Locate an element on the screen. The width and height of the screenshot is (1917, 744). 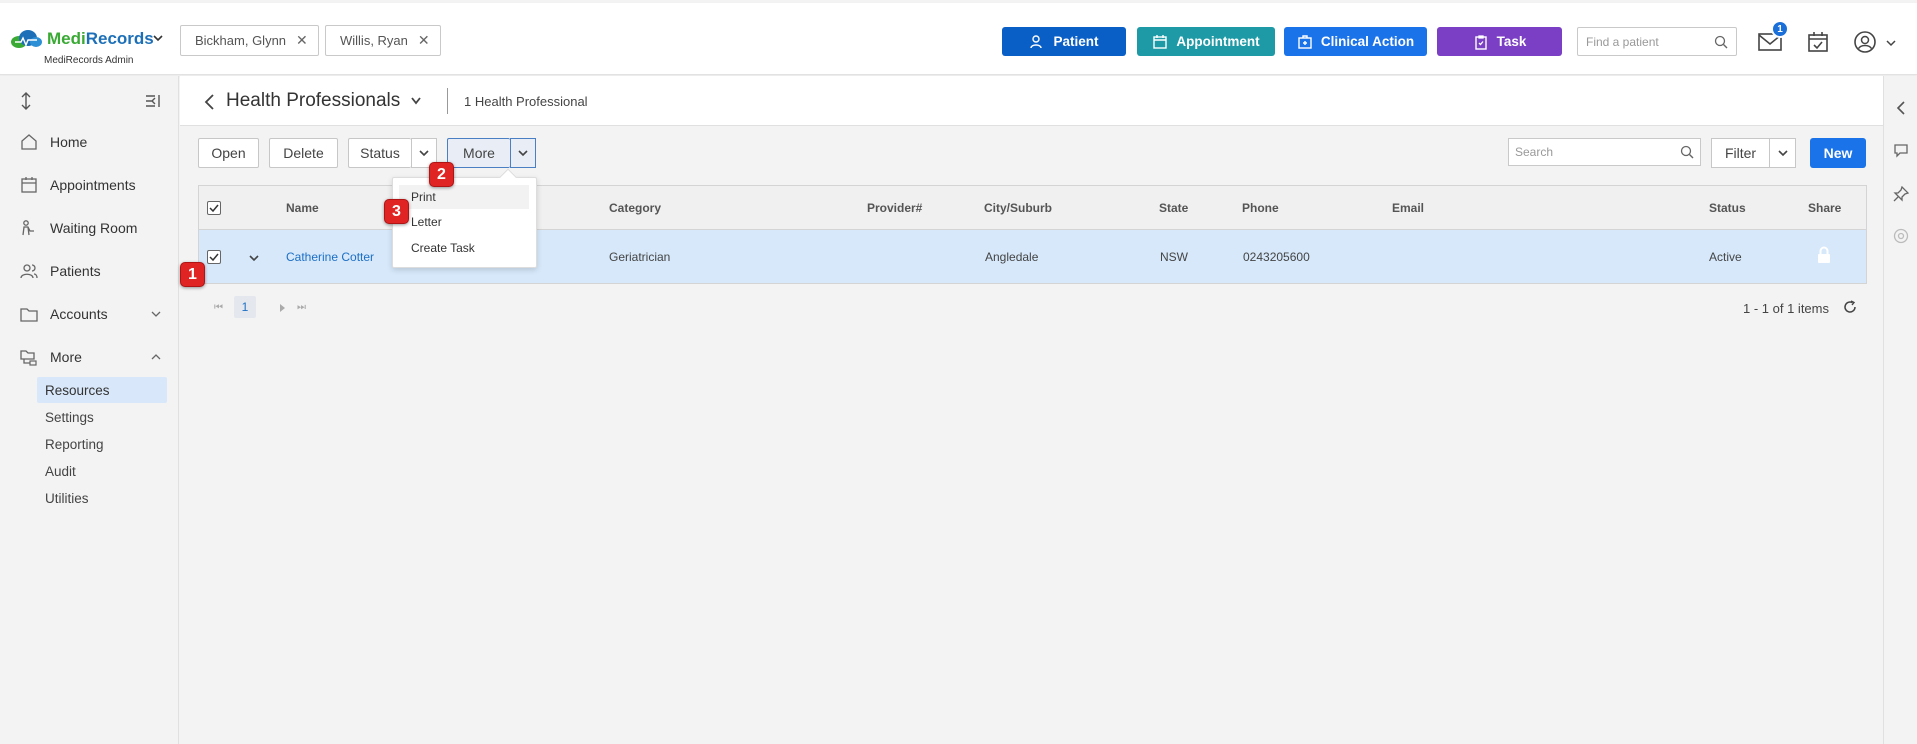
patients-icon is located at coordinates (29, 271).